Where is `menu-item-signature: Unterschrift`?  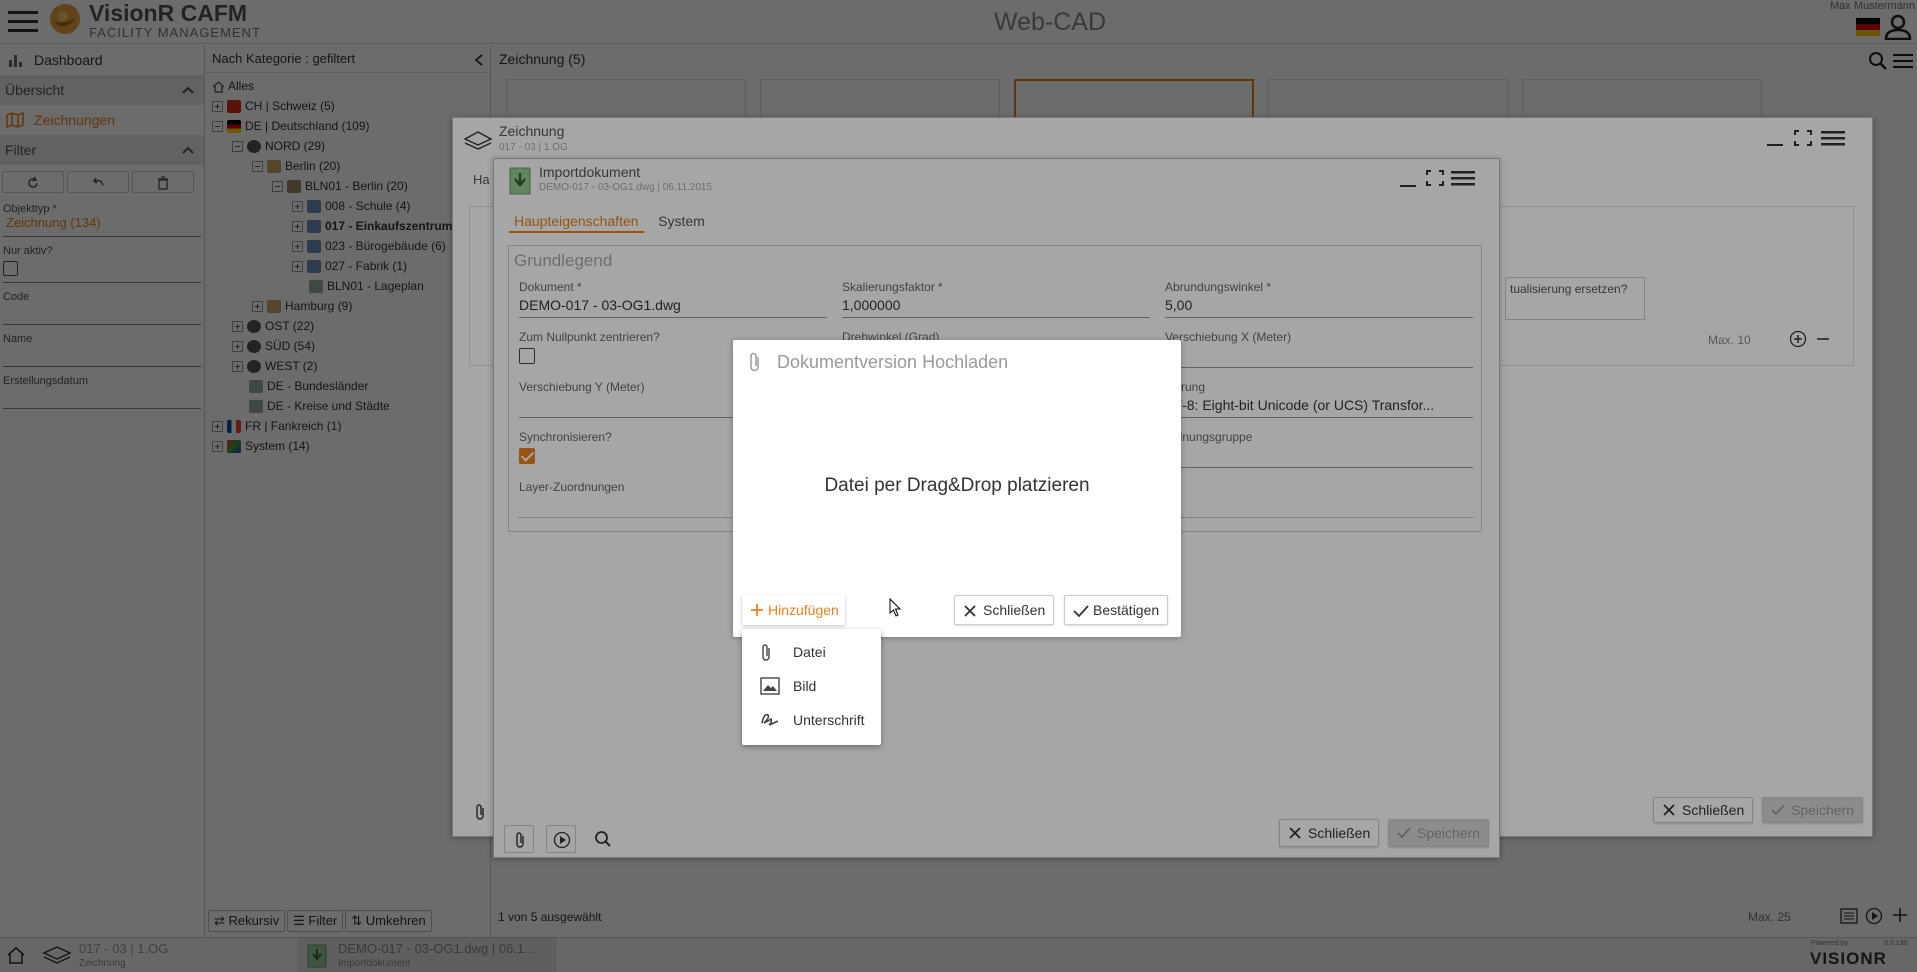
menu-item-signature: Unterschrift is located at coordinates (811, 720).